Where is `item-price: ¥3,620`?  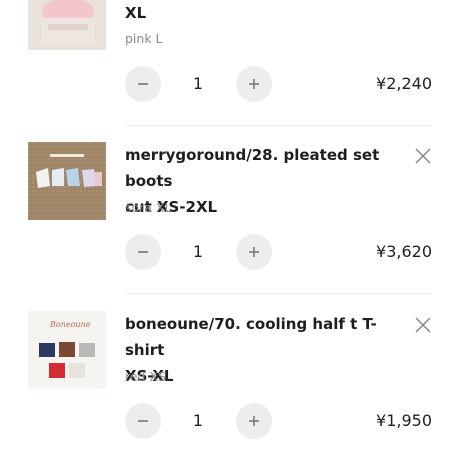
item-price: ¥3,620 is located at coordinates (404, 251).